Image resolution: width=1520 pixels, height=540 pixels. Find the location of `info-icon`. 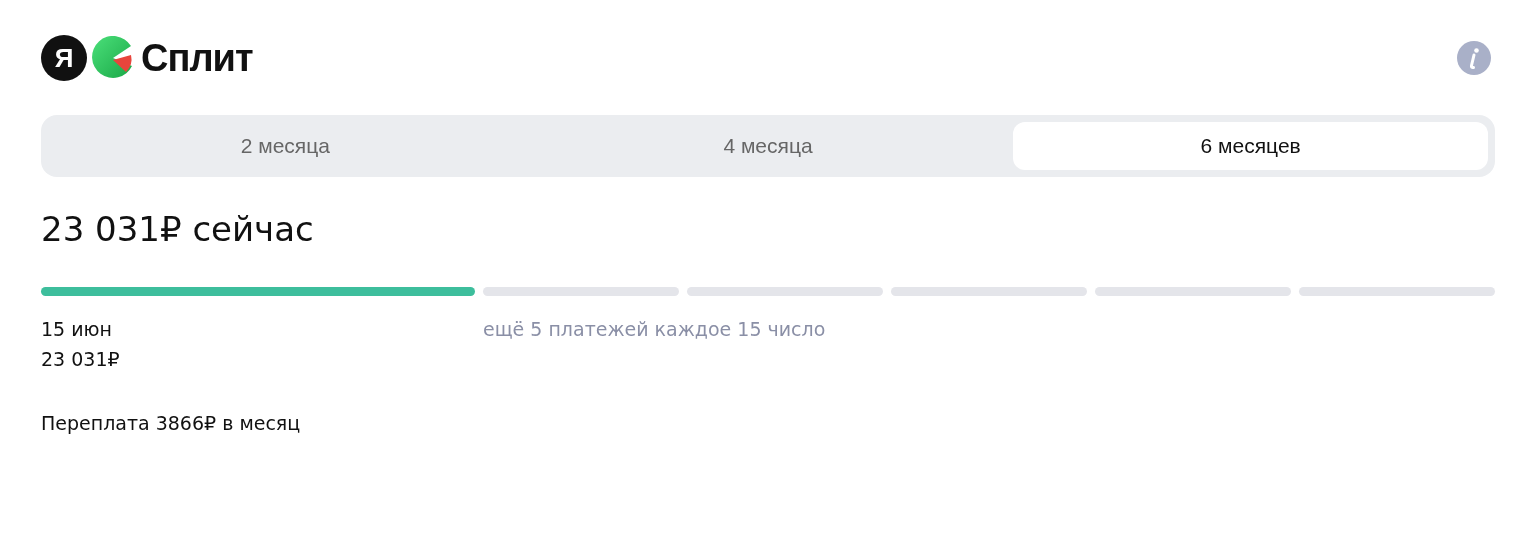

info-icon is located at coordinates (1474, 58).